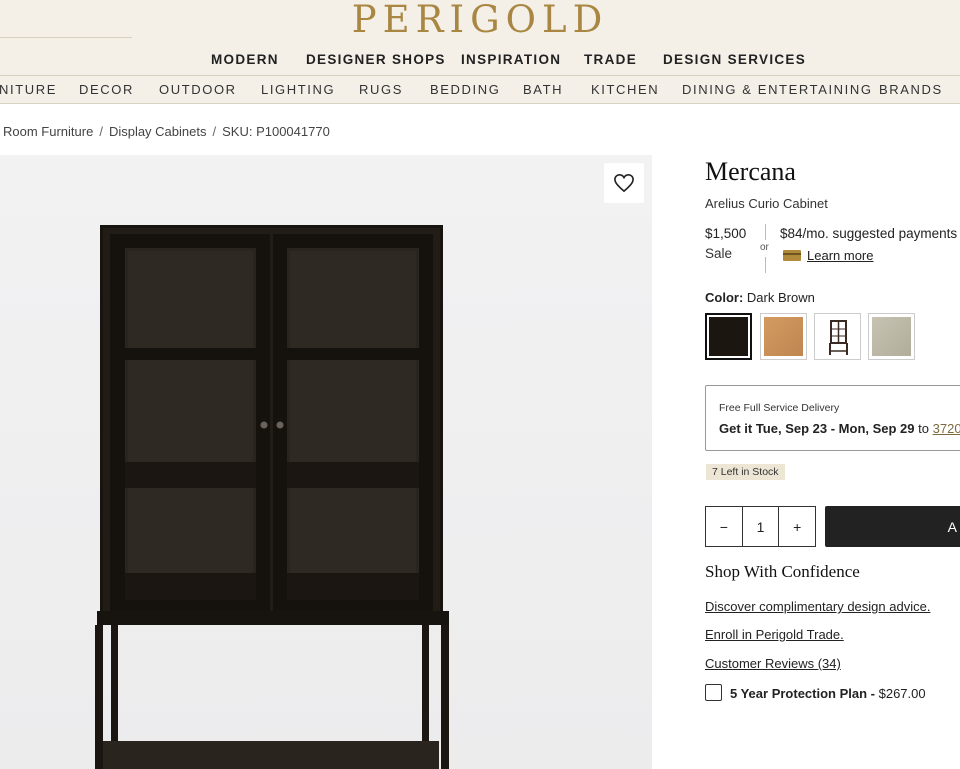 The width and height of the screenshot is (960, 769). Describe the element at coordinates (276, 131) in the screenshot. I see `breadcrumb-sku: SKU: P100041770` at that location.